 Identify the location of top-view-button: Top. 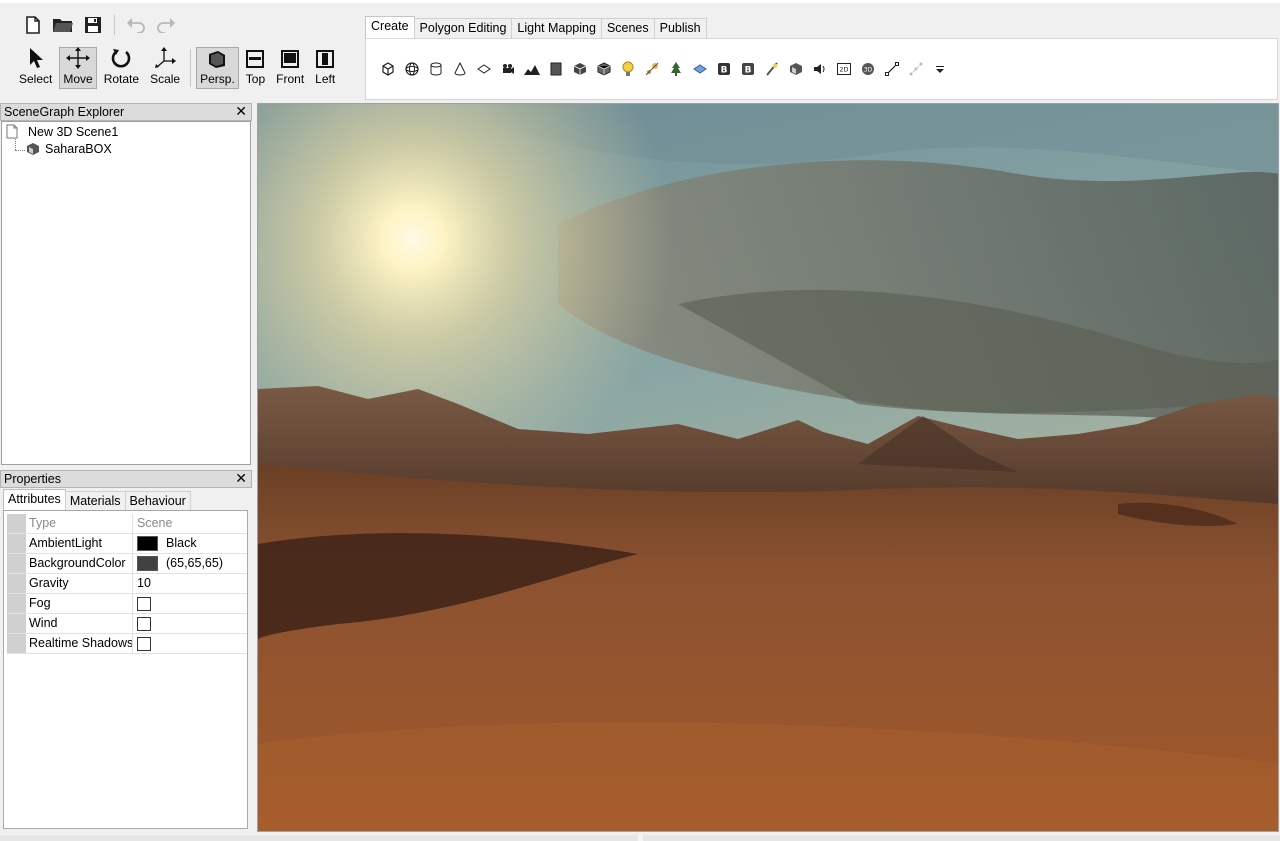
(255, 68).